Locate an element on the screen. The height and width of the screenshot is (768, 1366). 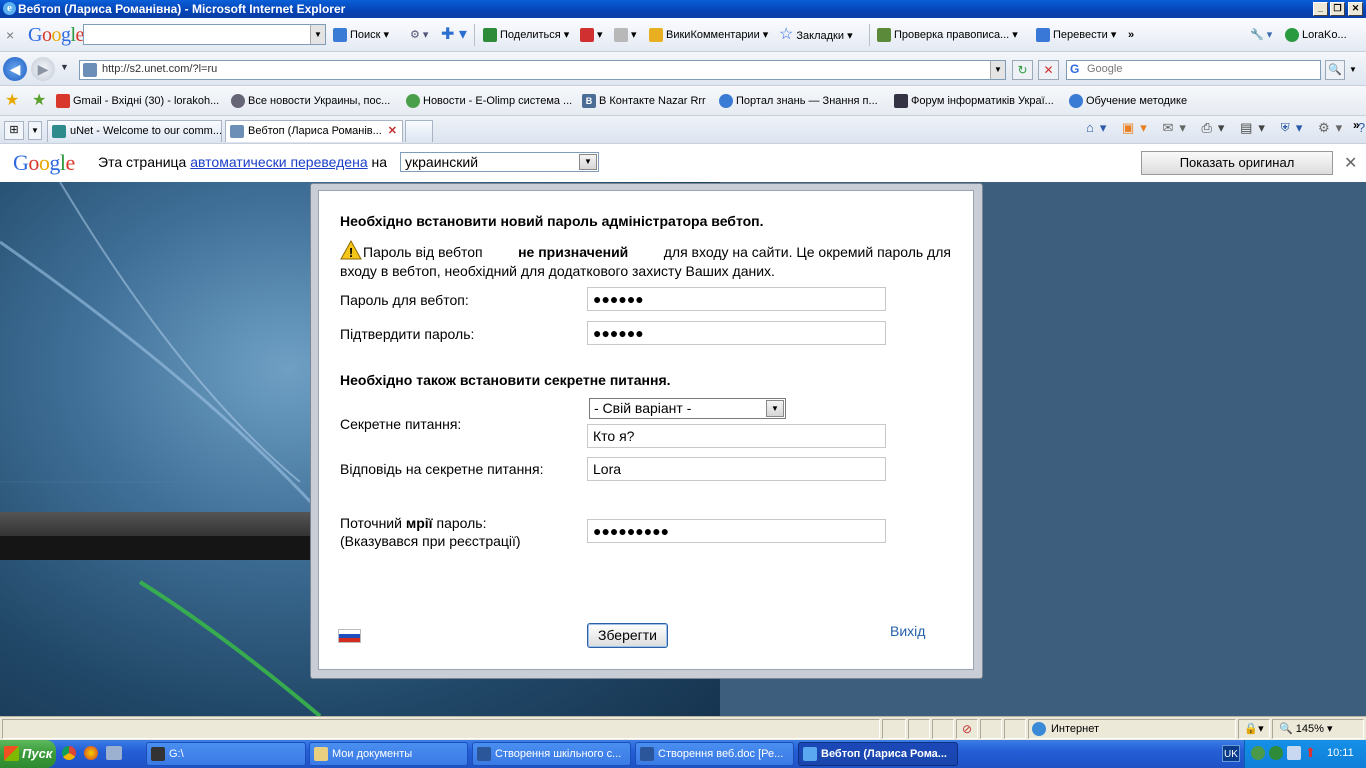
confirm-password-label: Підтвердити пароль: is located at coordinates (407, 334).